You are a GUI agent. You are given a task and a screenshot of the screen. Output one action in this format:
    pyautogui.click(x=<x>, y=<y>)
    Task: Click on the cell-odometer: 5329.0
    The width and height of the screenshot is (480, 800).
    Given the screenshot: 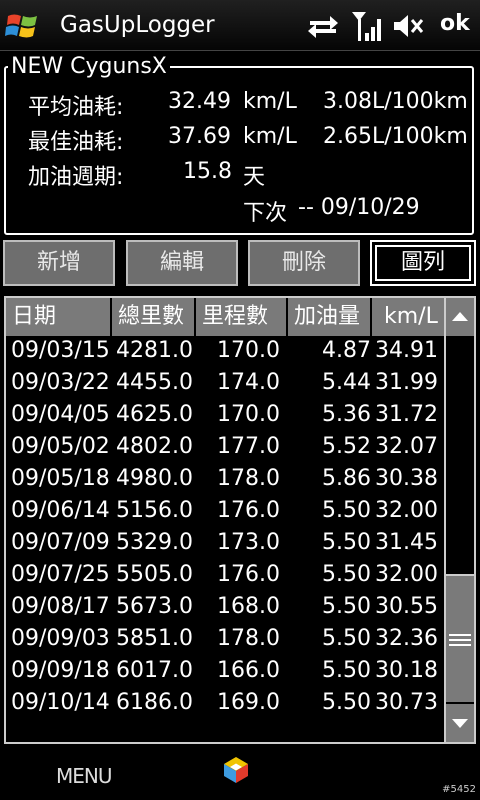 What is the action you would take?
    pyautogui.click(x=154, y=542)
    